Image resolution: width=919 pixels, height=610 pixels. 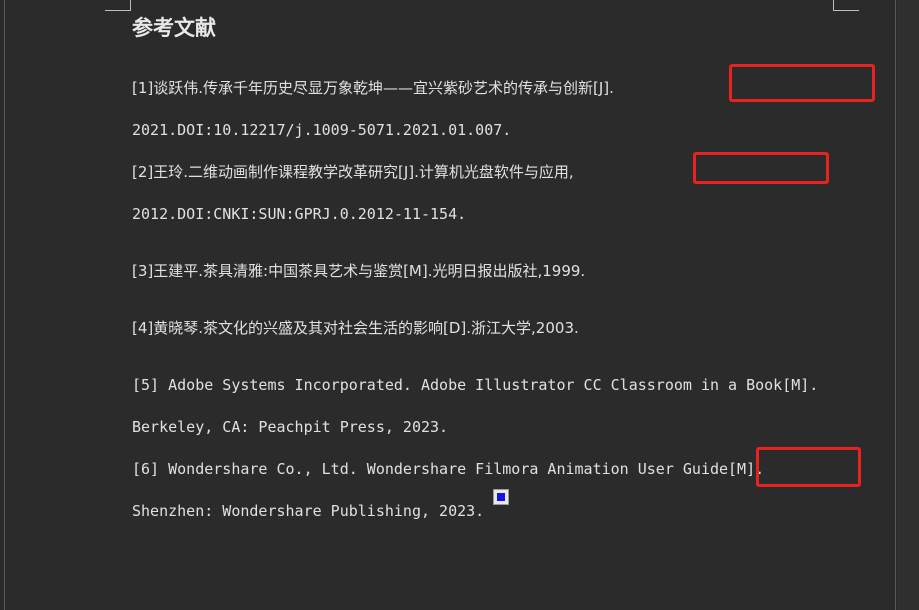 What do you see at coordinates (355, 328) in the screenshot?
I see `reference-4-line-1: [4]黄晓琴.茶文化的兴盛及其对社会生活的影响[D].浙江大学,2003.` at bounding box center [355, 328].